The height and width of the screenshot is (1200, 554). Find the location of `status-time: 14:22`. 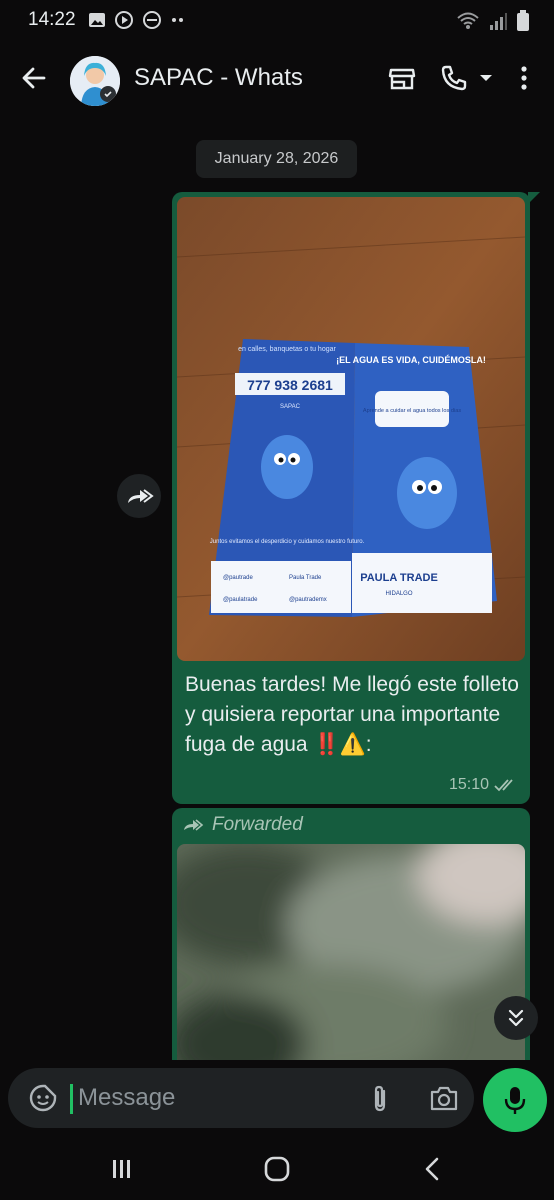

status-time: 14:22 is located at coordinates (52, 19).